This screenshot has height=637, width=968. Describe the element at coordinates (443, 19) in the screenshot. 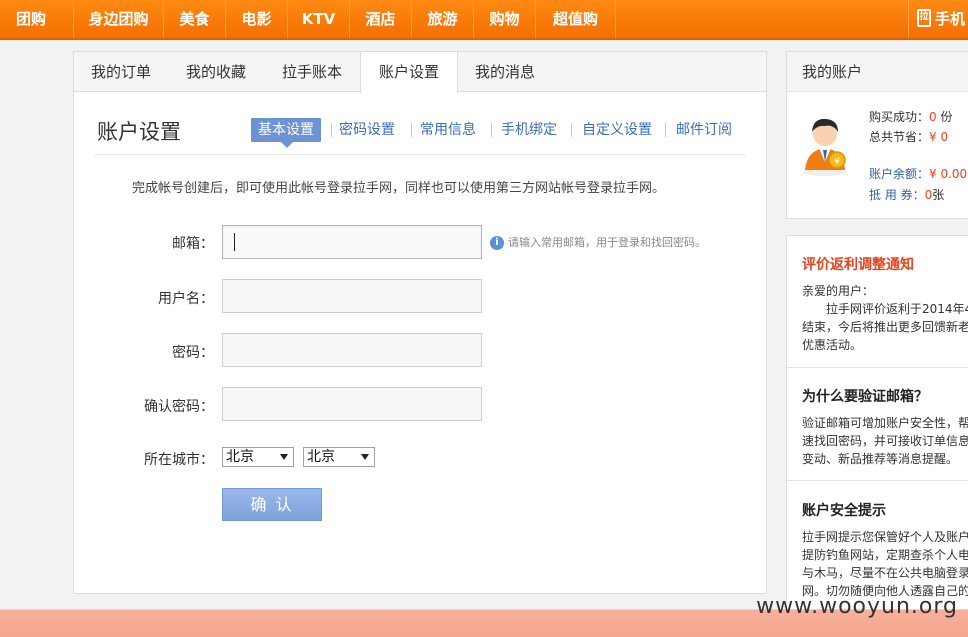

I see `nav-item-travel: 旅游` at that location.